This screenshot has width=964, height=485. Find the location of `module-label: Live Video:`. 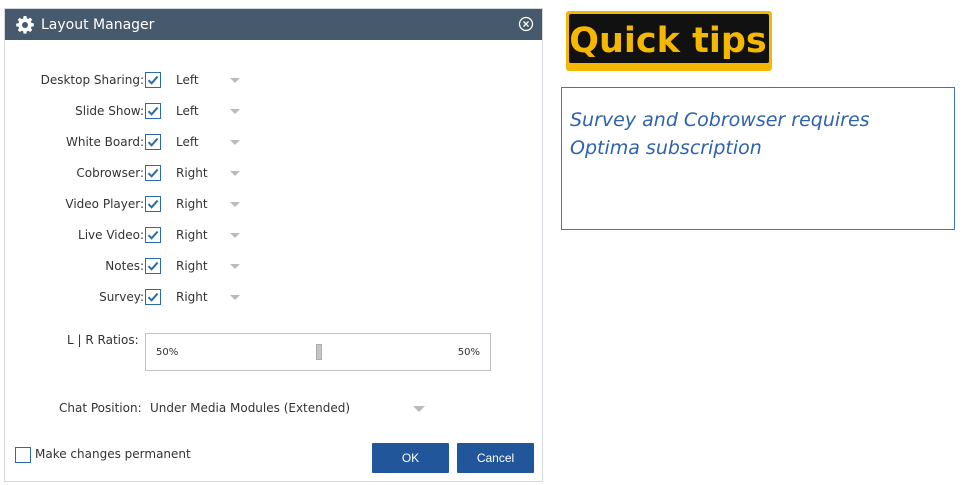

module-label: Live Video: is located at coordinates (111, 235).